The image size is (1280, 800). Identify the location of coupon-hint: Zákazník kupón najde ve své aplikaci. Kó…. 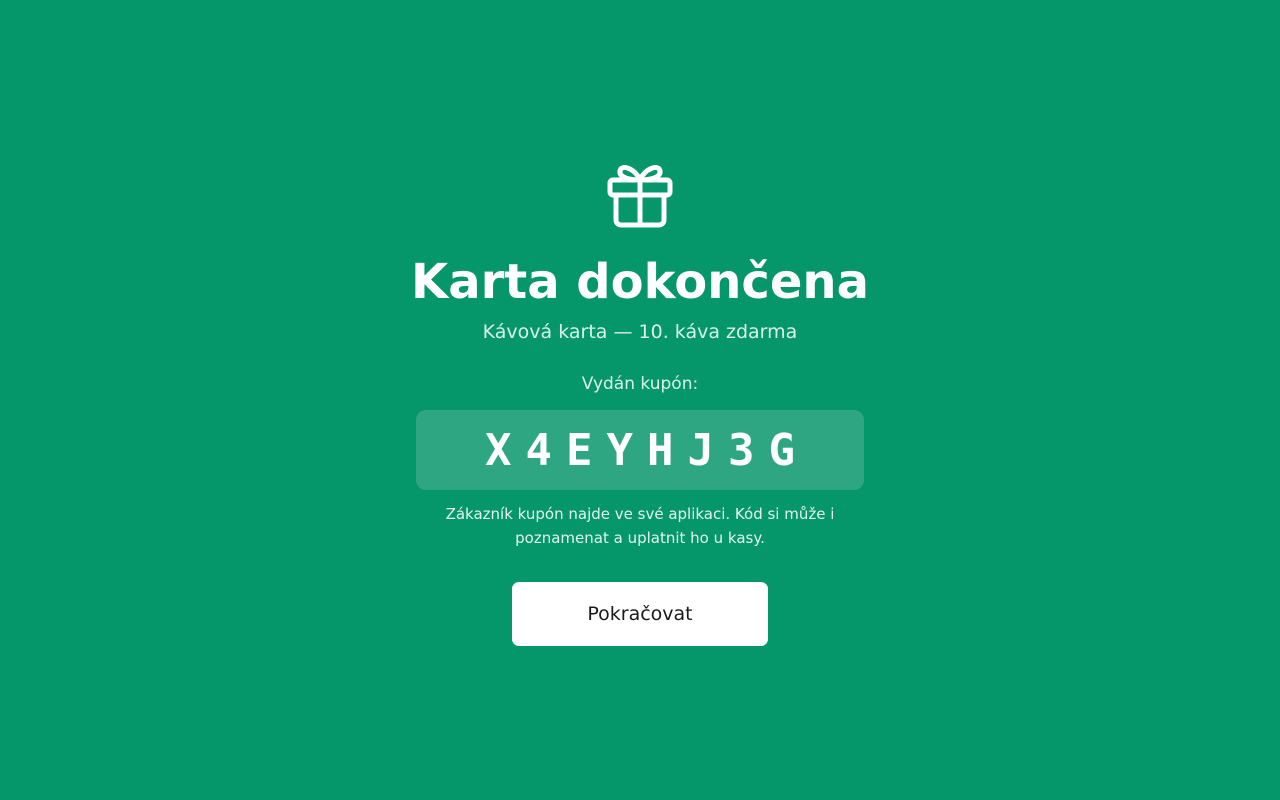
(640, 526).